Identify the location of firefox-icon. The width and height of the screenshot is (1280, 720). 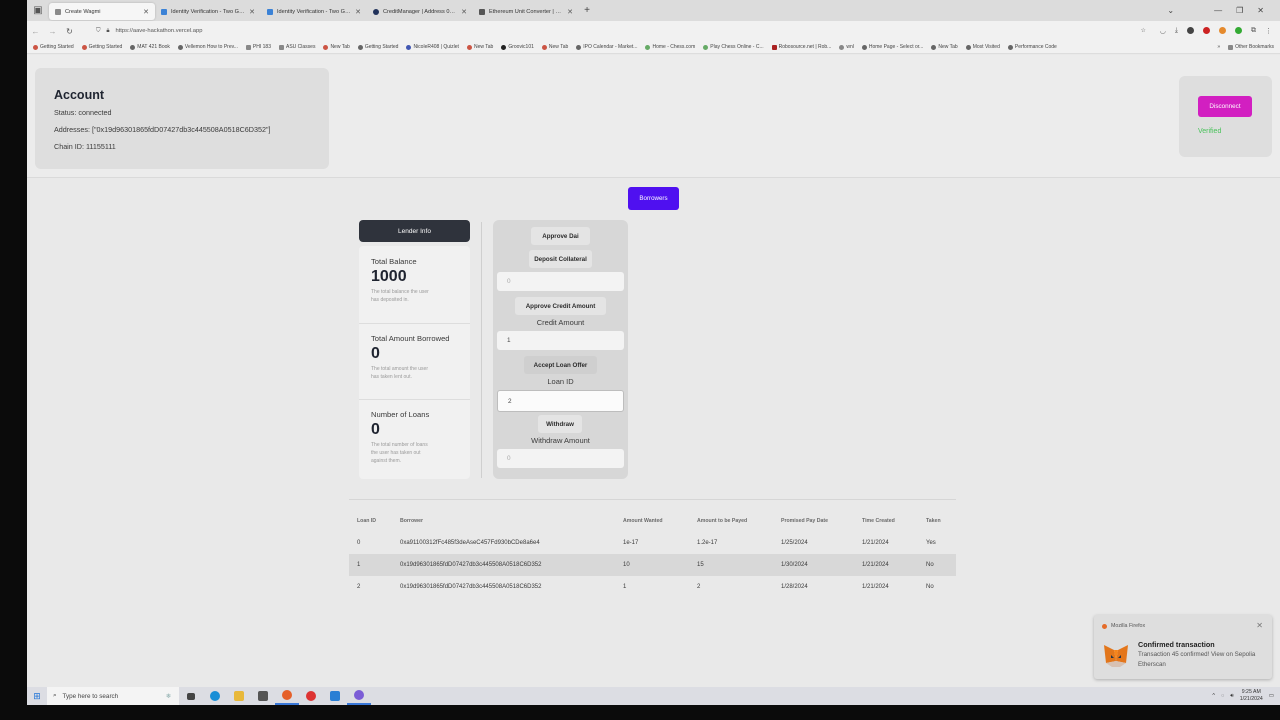
(287, 696).